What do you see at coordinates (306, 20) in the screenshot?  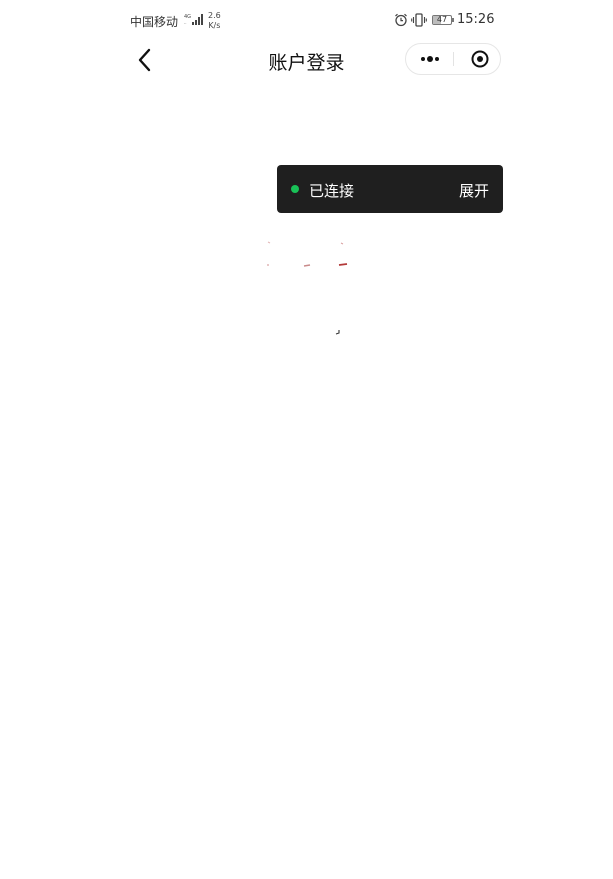 I see `status-bar: 中国移动 4G .. 2.6 K/s 47 15:26` at bounding box center [306, 20].